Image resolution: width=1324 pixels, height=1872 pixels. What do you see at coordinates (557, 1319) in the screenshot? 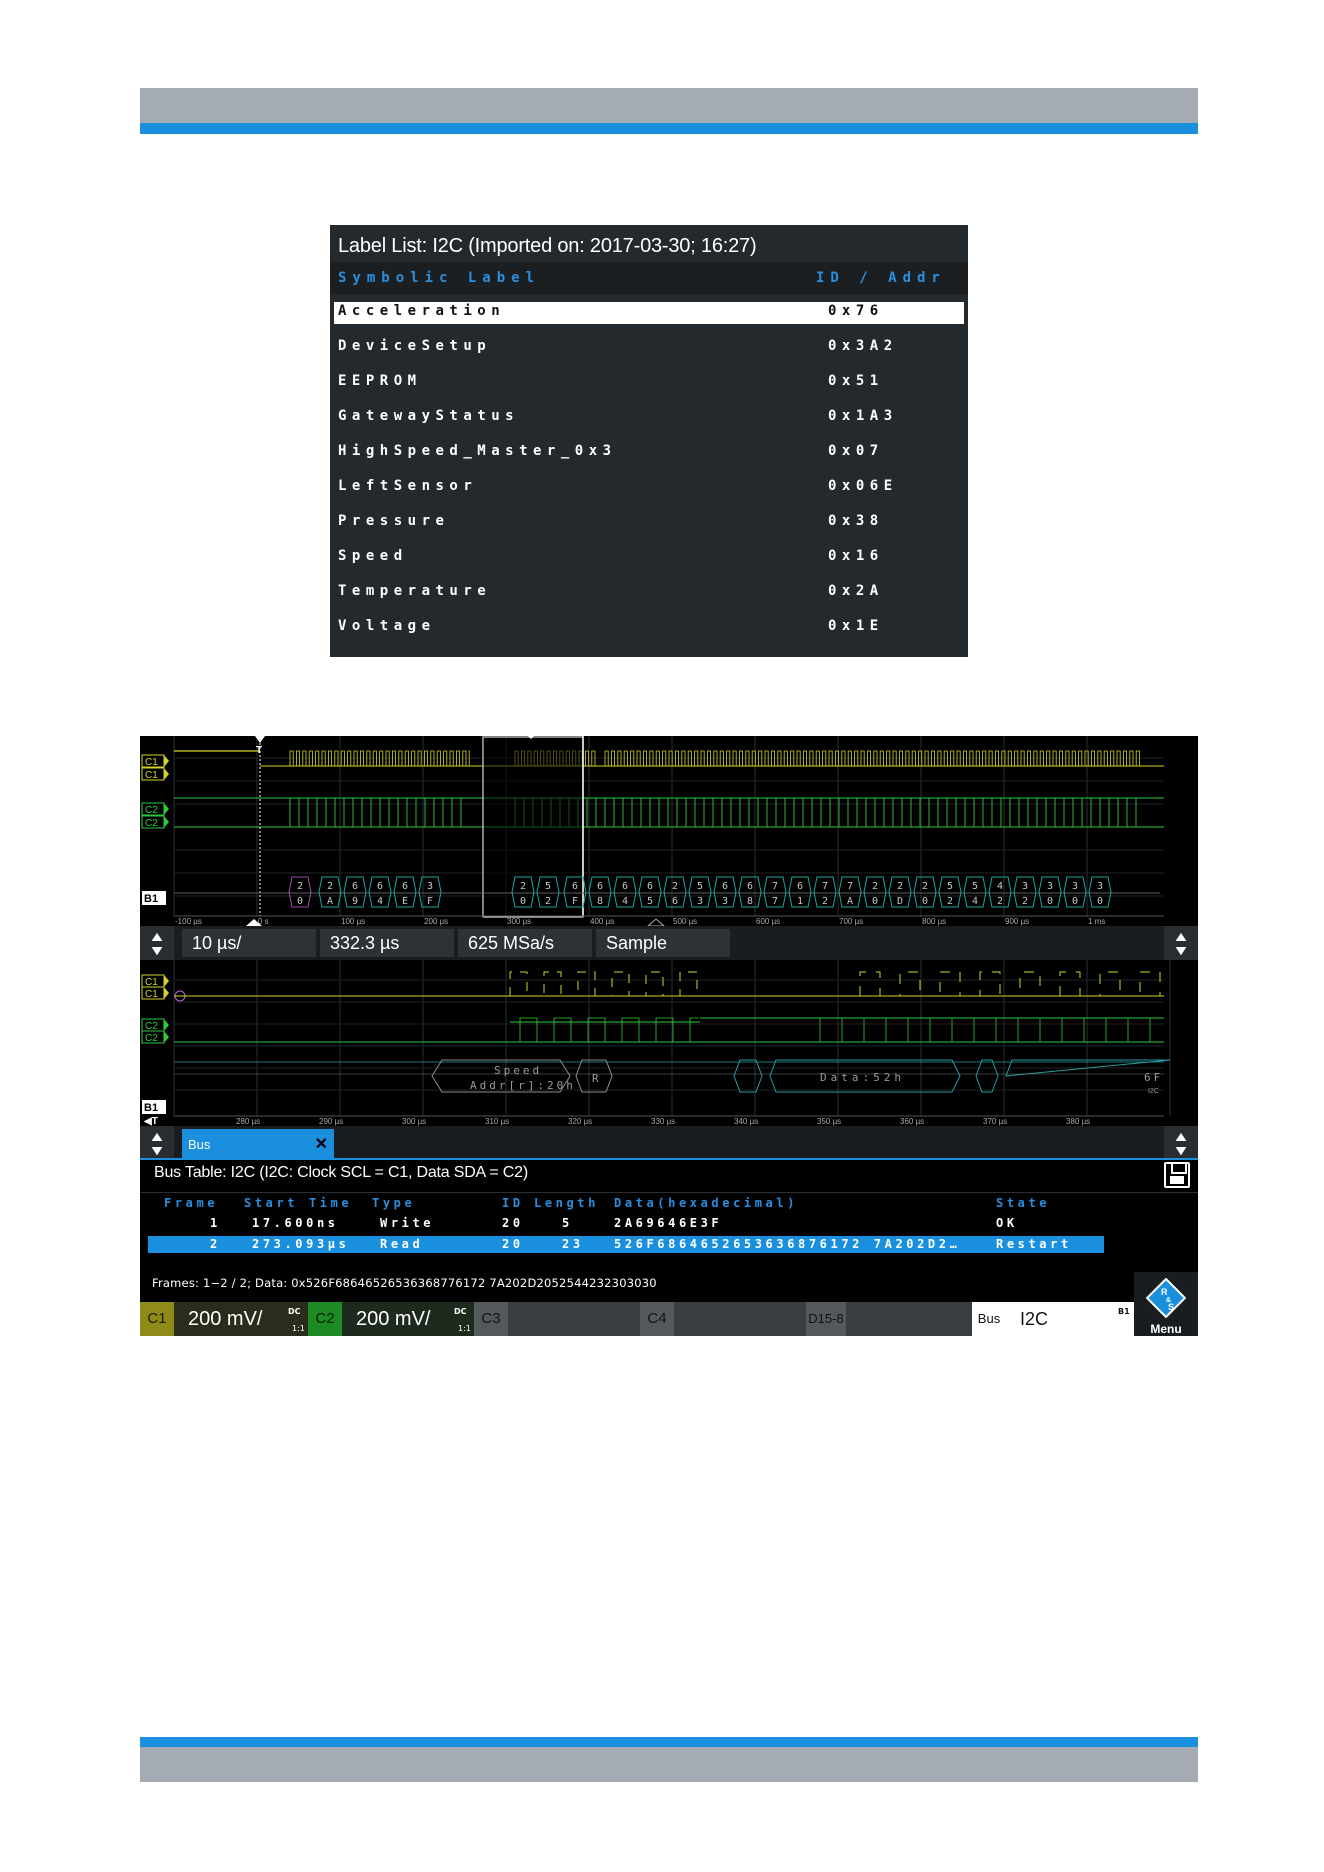
I see `channel-c3: C3` at bounding box center [557, 1319].